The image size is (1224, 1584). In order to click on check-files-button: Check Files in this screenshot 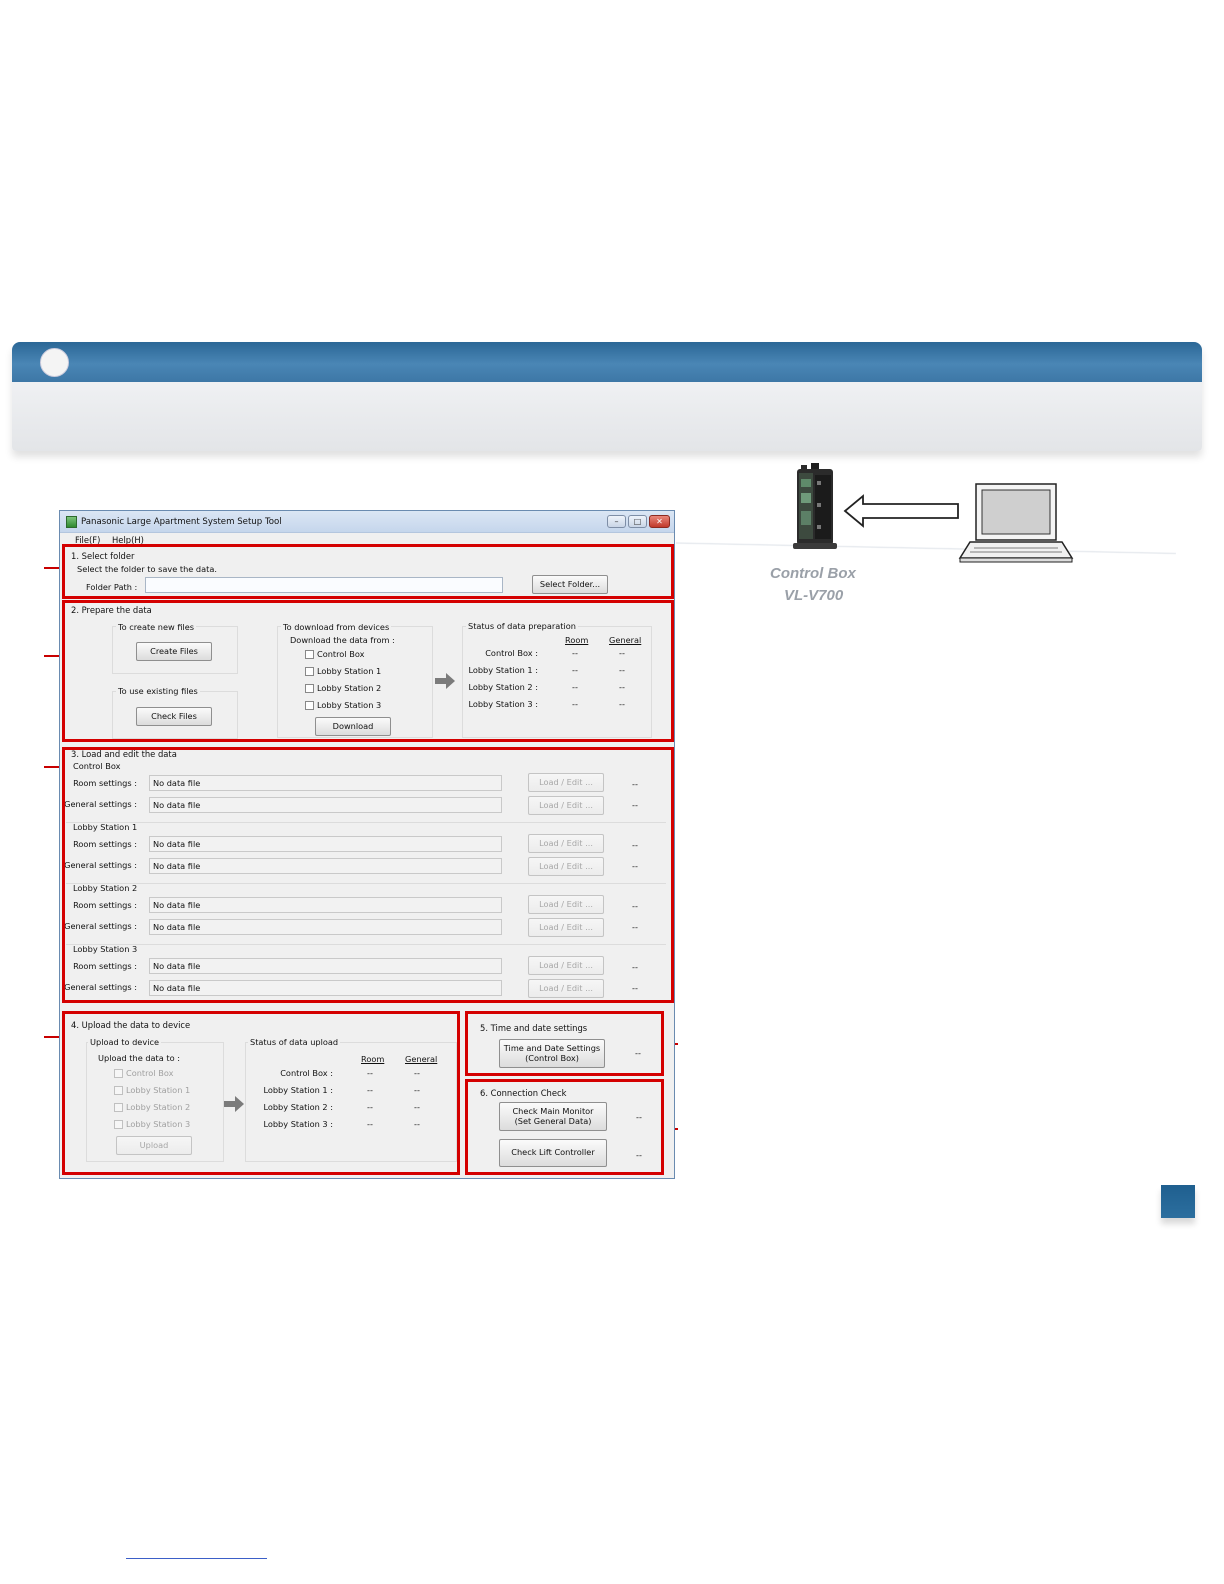, I will do `click(174, 716)`.